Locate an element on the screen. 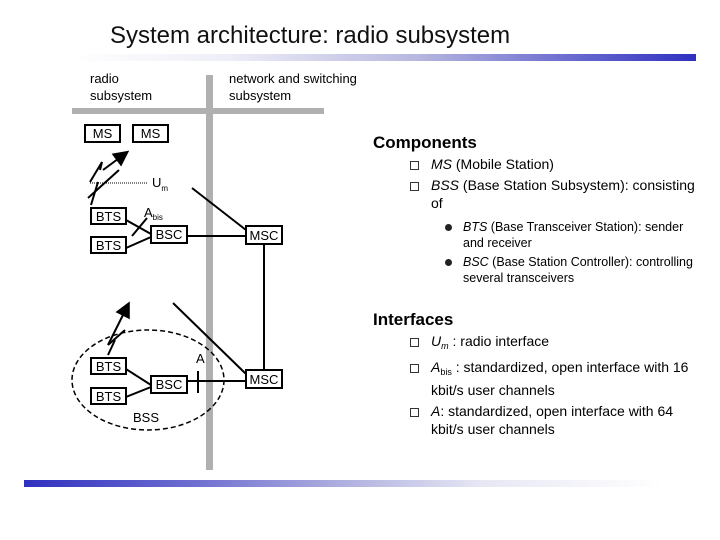 The image size is (720, 540). radio-subsystem-label: radio is located at coordinates (104, 78).